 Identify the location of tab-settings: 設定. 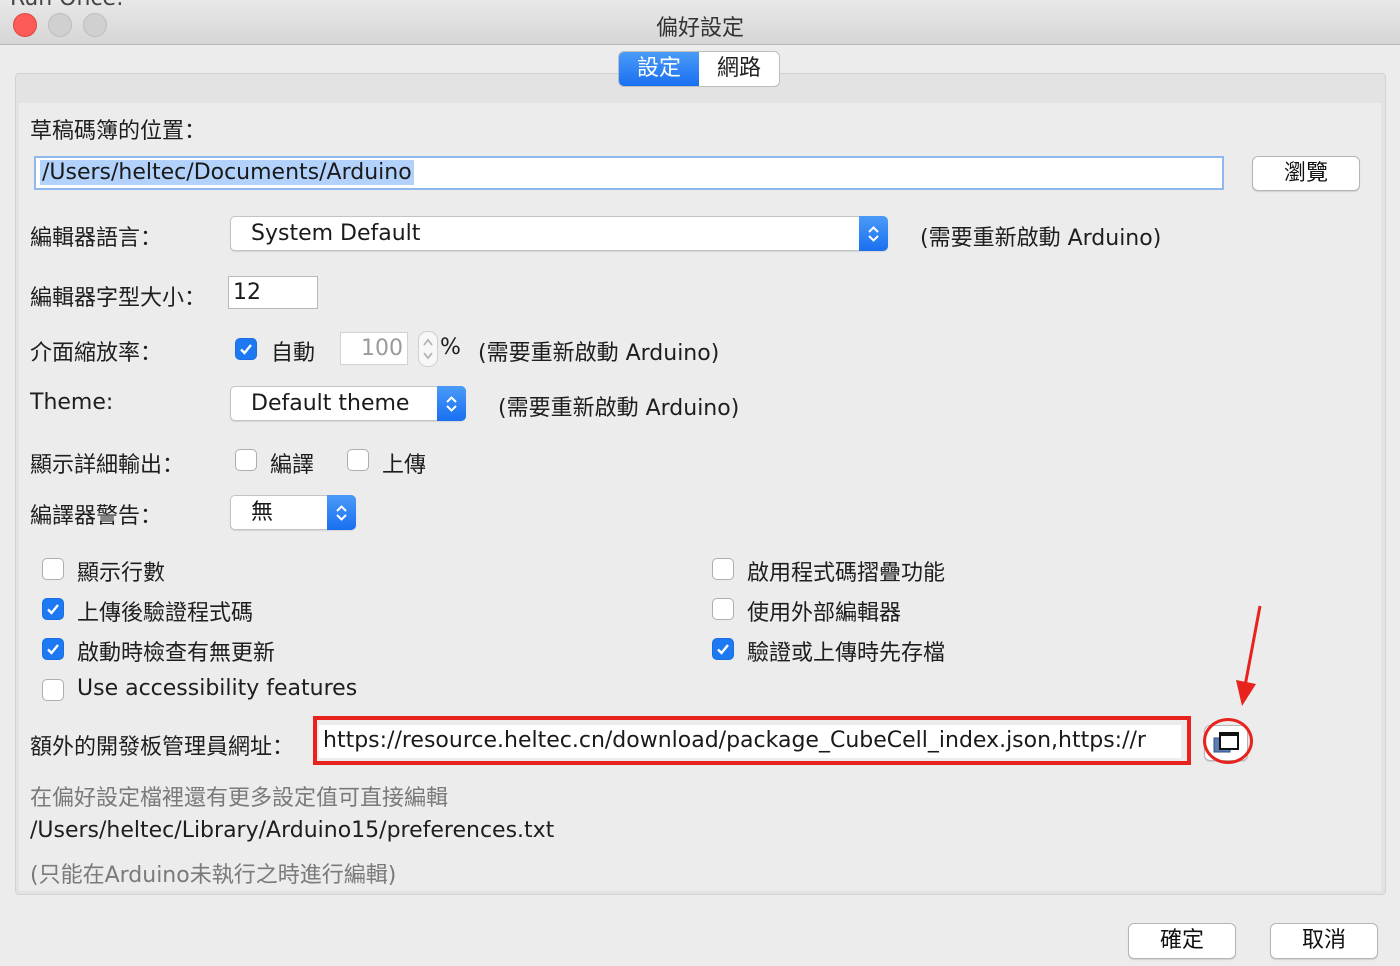
(659, 69).